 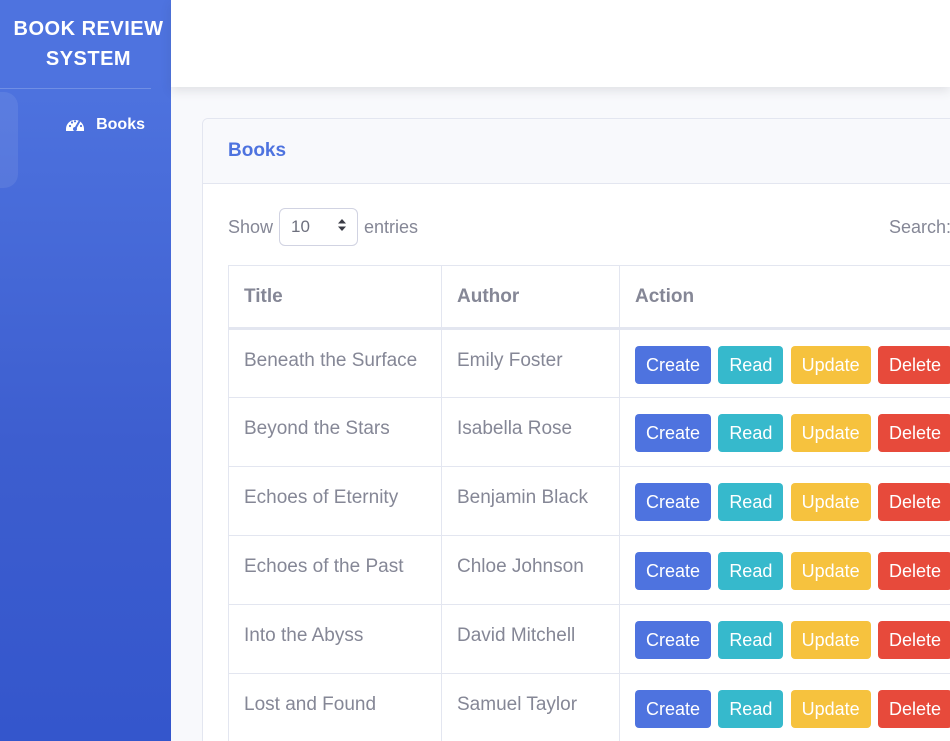 I want to click on brand-title: BOOK REVIEW SYSTEM, so click(x=85, y=44).